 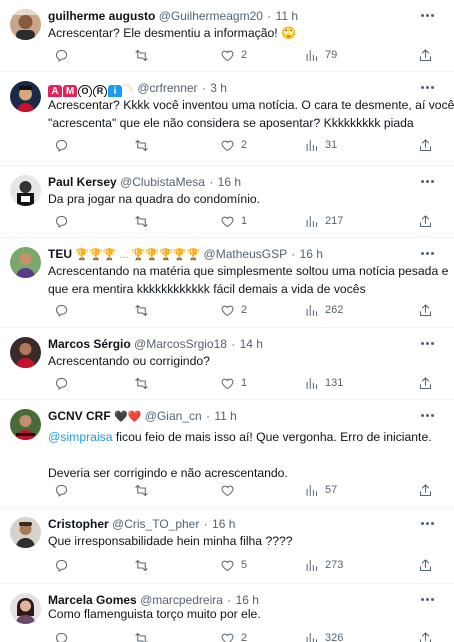 I want to click on author-handle: @Gian_cn, so click(x=173, y=416).